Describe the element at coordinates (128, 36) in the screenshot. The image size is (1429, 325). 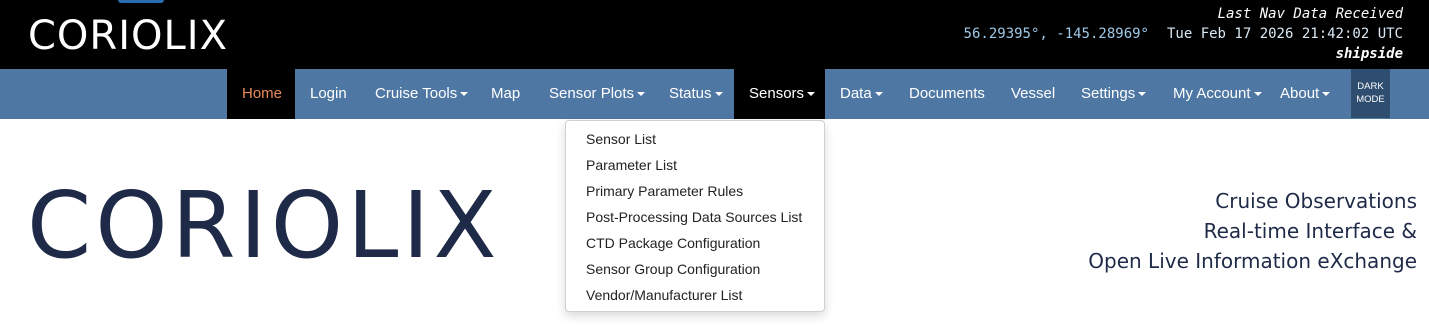
I see `brand-logo: CORIOLIX` at that location.